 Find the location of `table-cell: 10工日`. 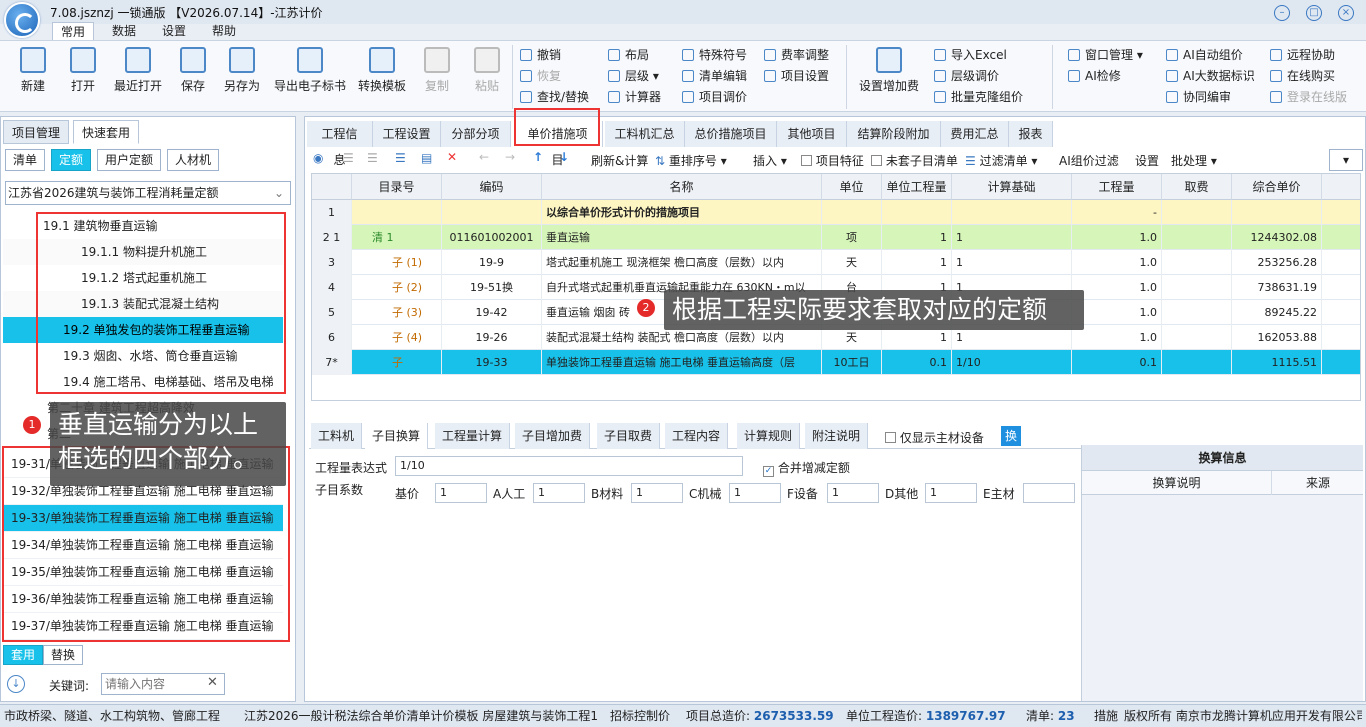

table-cell: 10工日 is located at coordinates (852, 362).